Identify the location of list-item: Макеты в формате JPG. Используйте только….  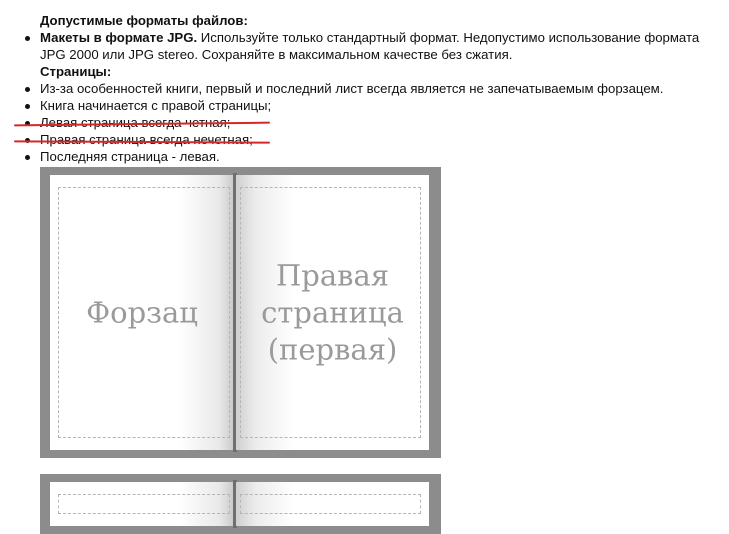
(363, 46).